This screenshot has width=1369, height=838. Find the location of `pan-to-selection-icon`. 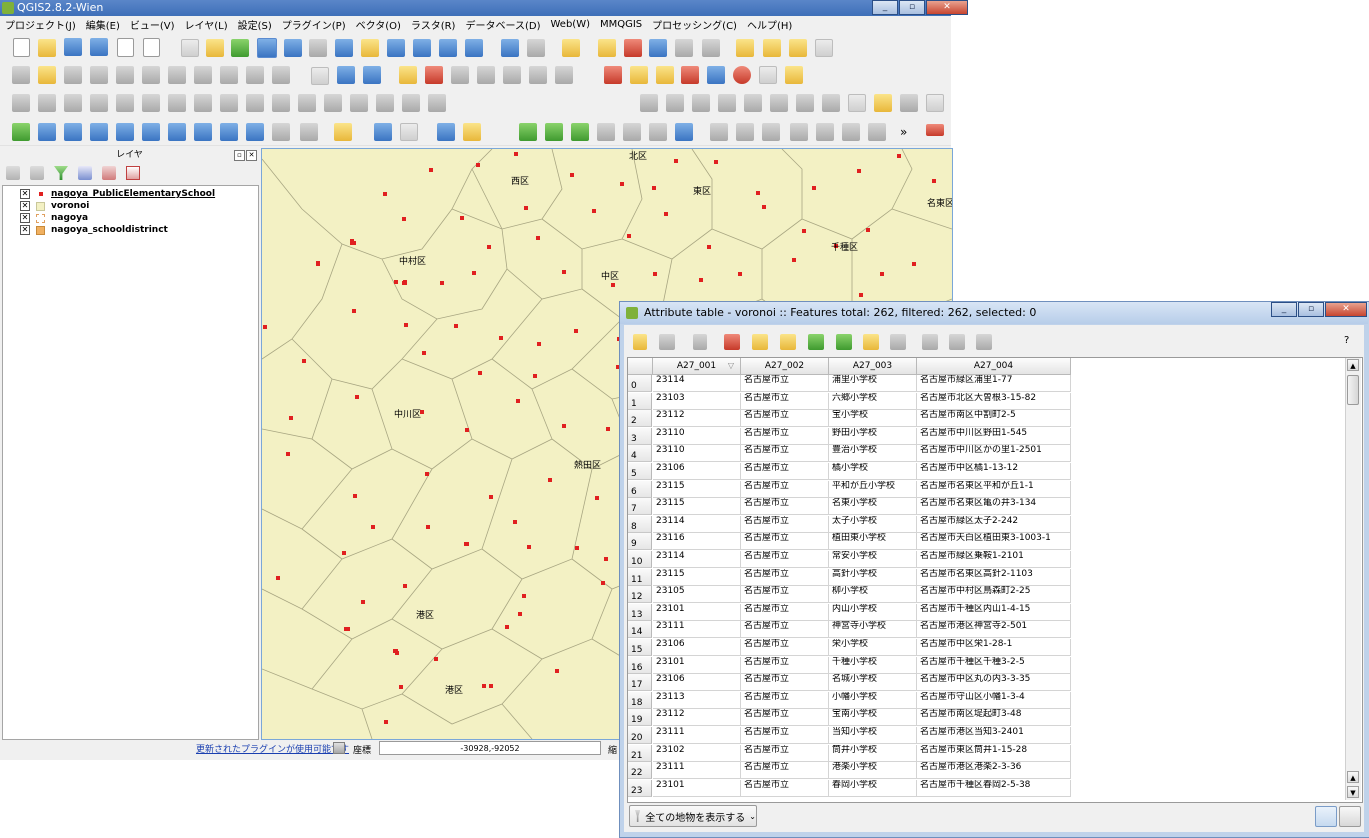

pan-to-selection-icon is located at coordinates (844, 342).